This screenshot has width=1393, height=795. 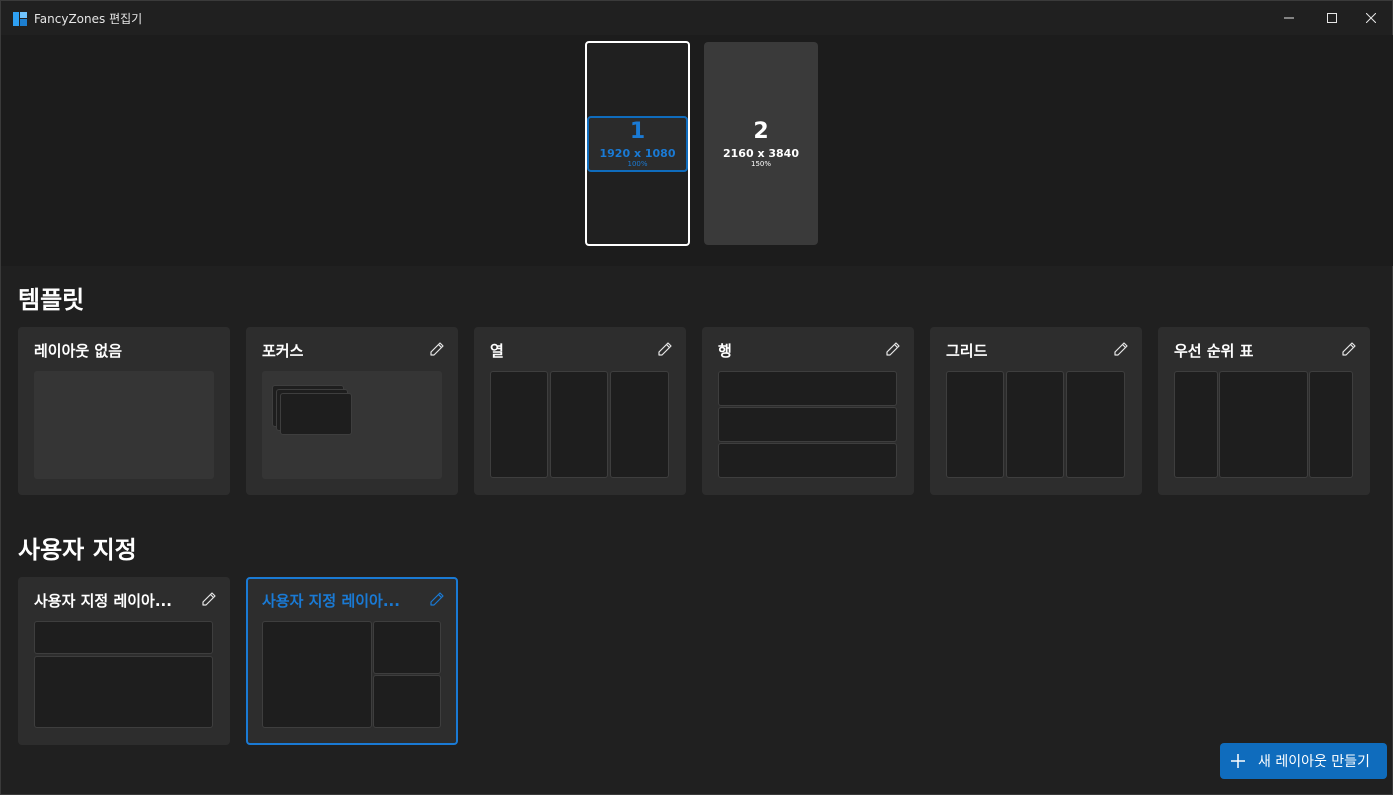 I want to click on monitor-2: 2 2160 x 3840 150%, so click(x=761, y=143).